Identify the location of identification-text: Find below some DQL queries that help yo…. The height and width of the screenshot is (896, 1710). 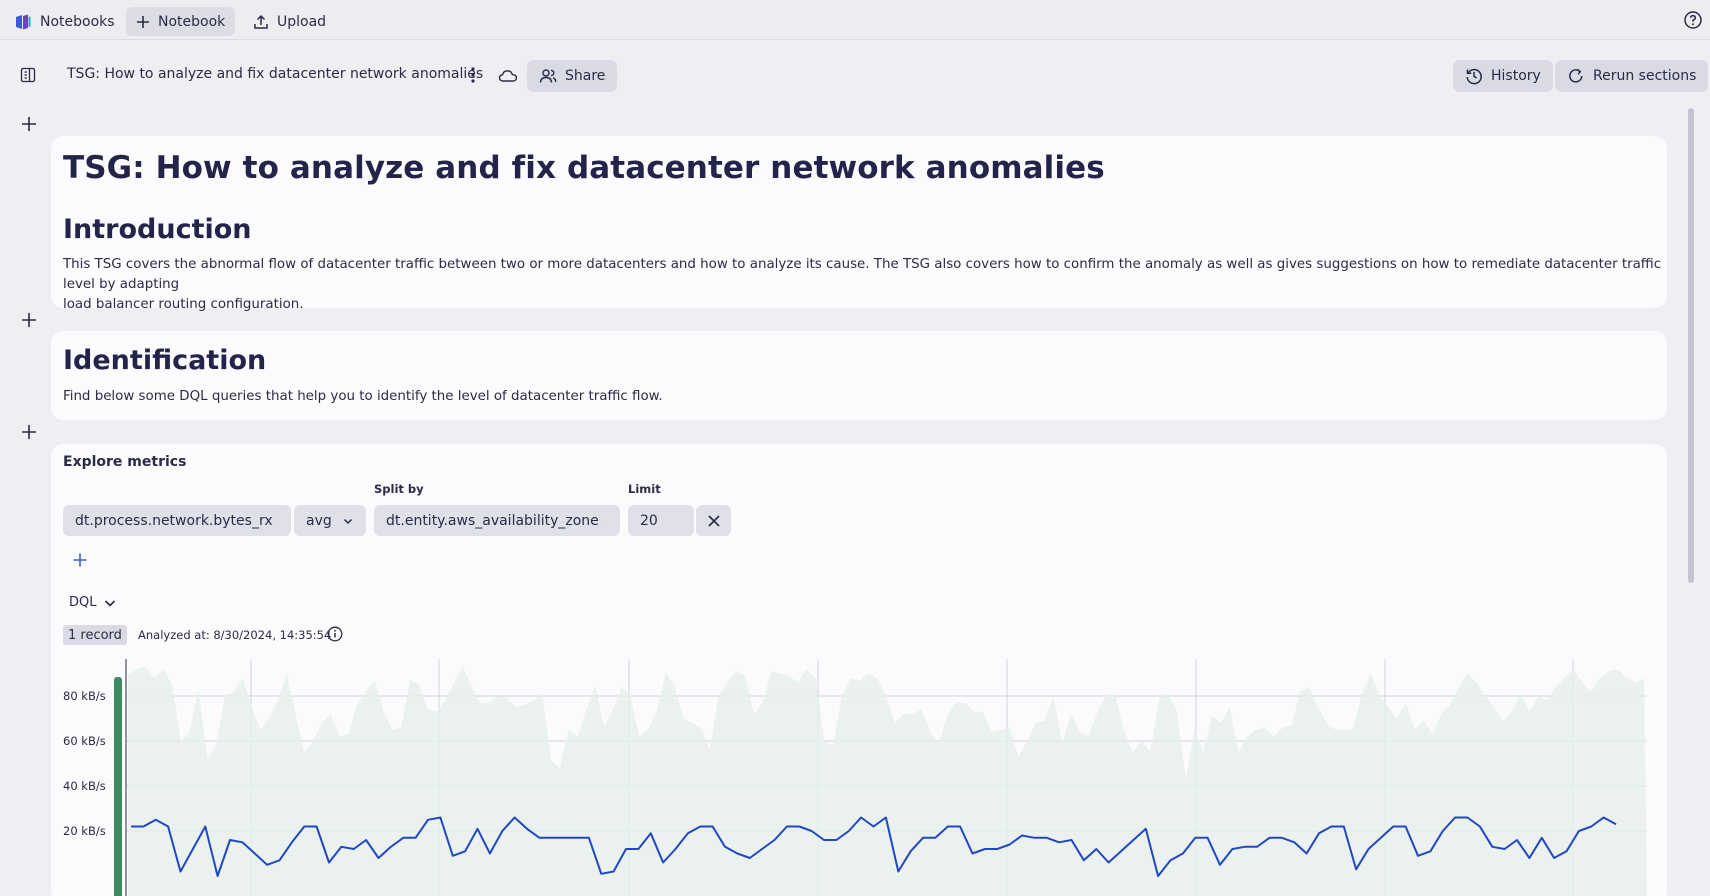
(363, 396).